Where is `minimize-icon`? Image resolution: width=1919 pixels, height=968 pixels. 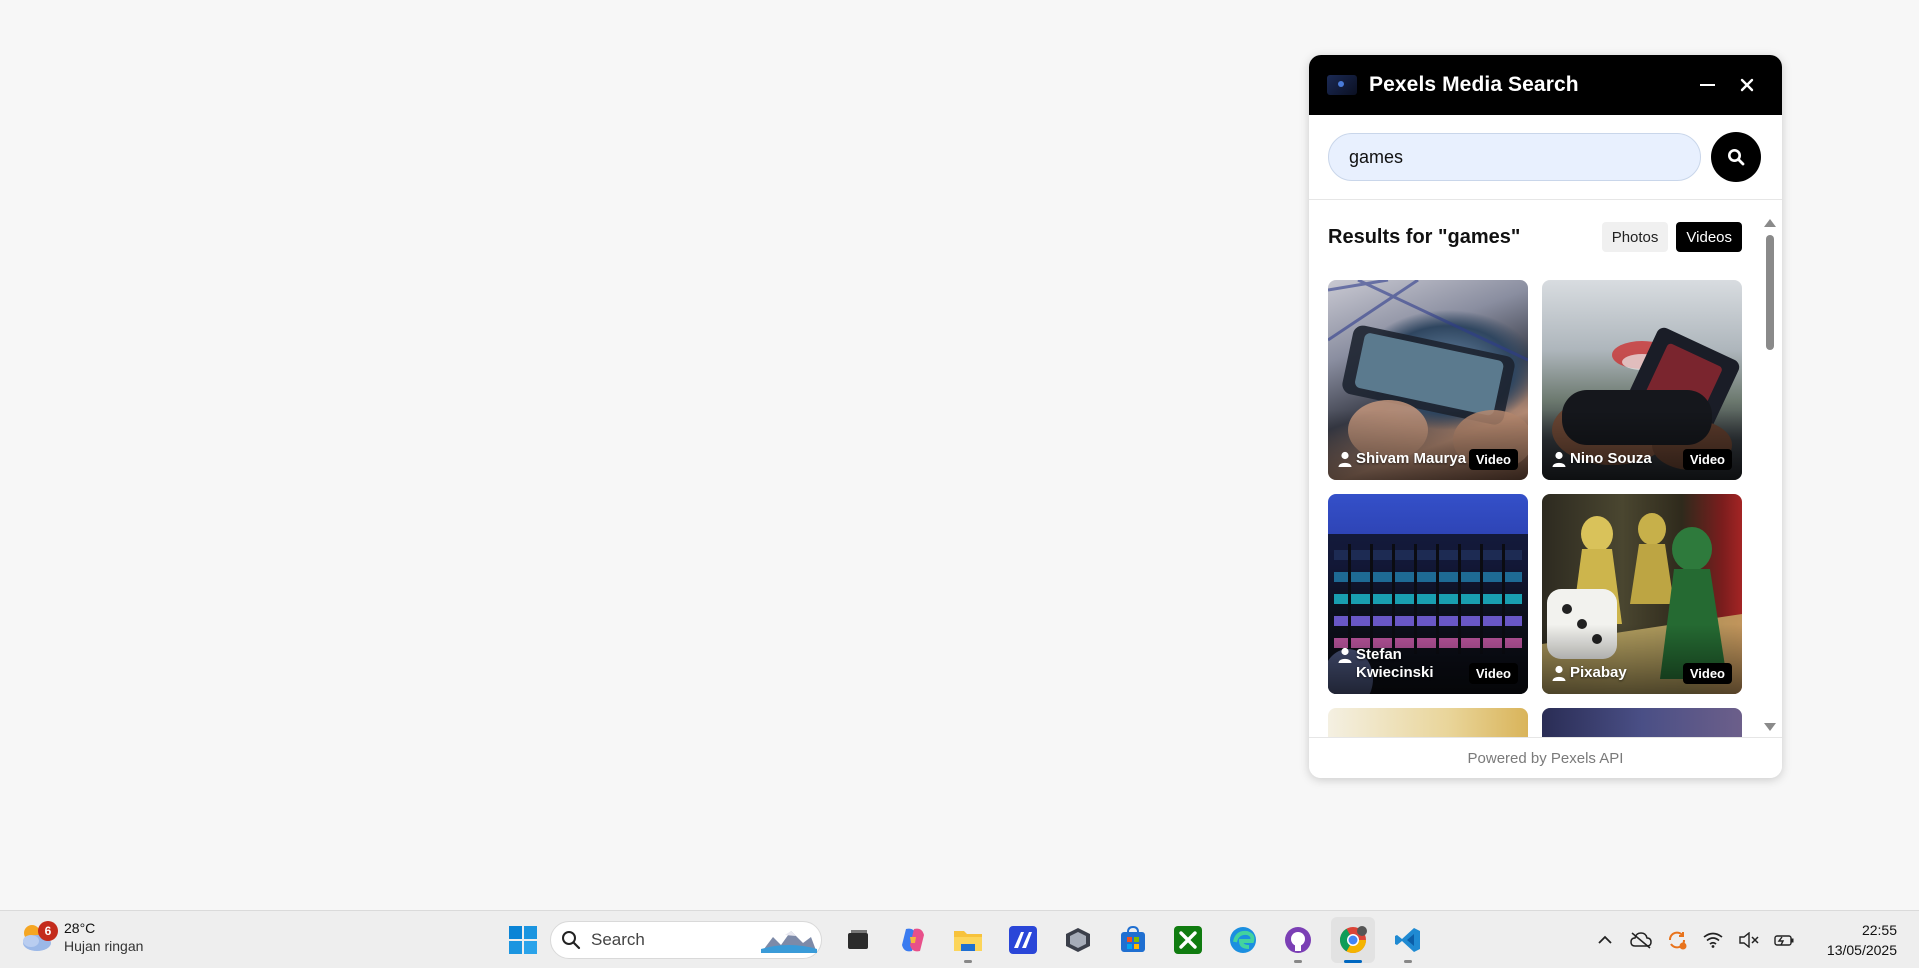
minimize-icon is located at coordinates (1707, 85).